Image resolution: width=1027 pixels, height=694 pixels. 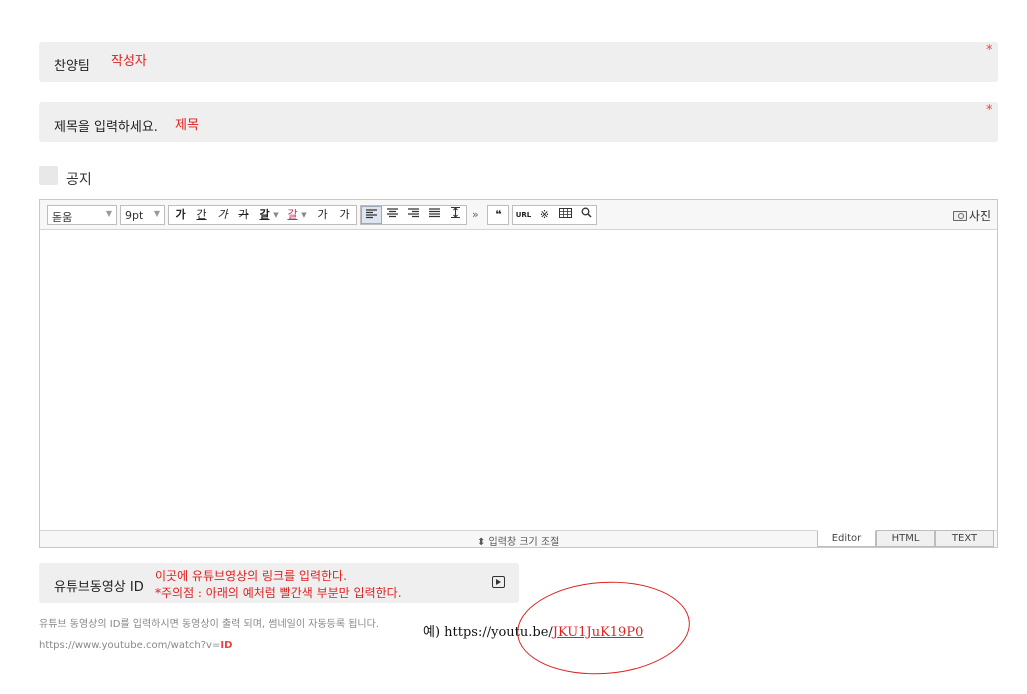 I want to click on font-size-select: 9pt ▼, so click(x=142, y=215).